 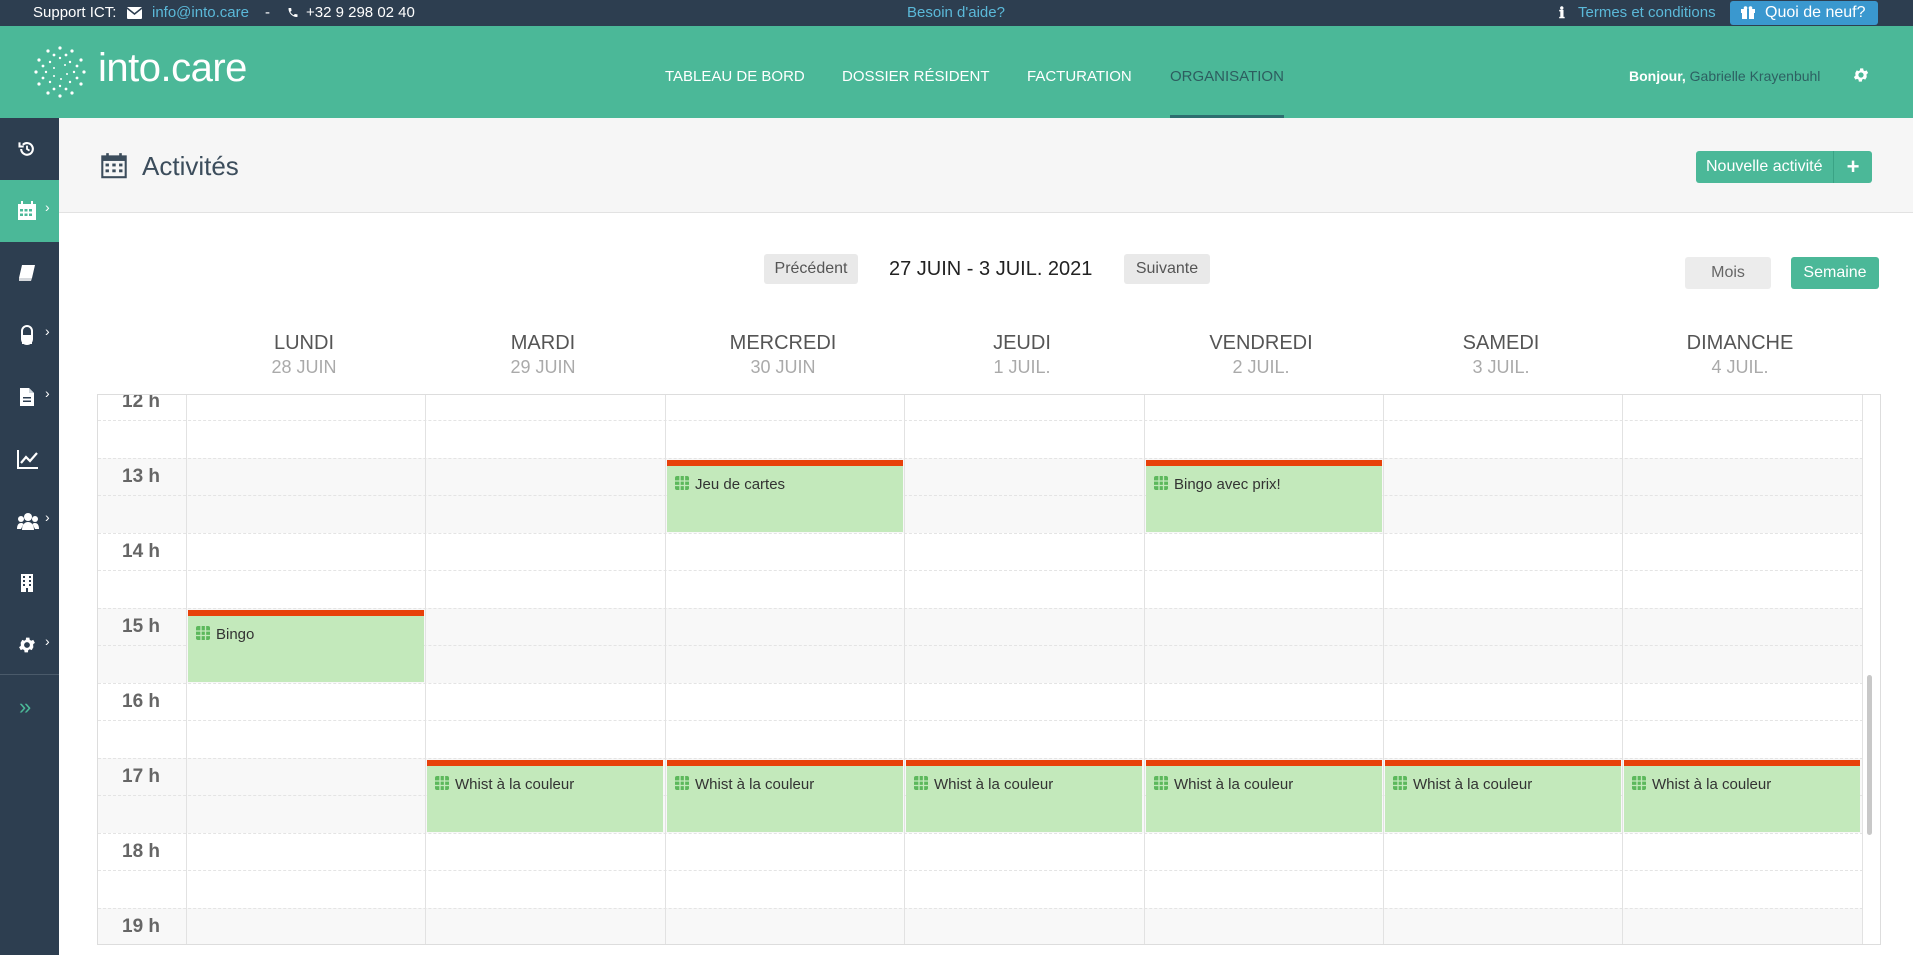 I want to click on help-link: Besoin d'aide?, so click(x=956, y=12).